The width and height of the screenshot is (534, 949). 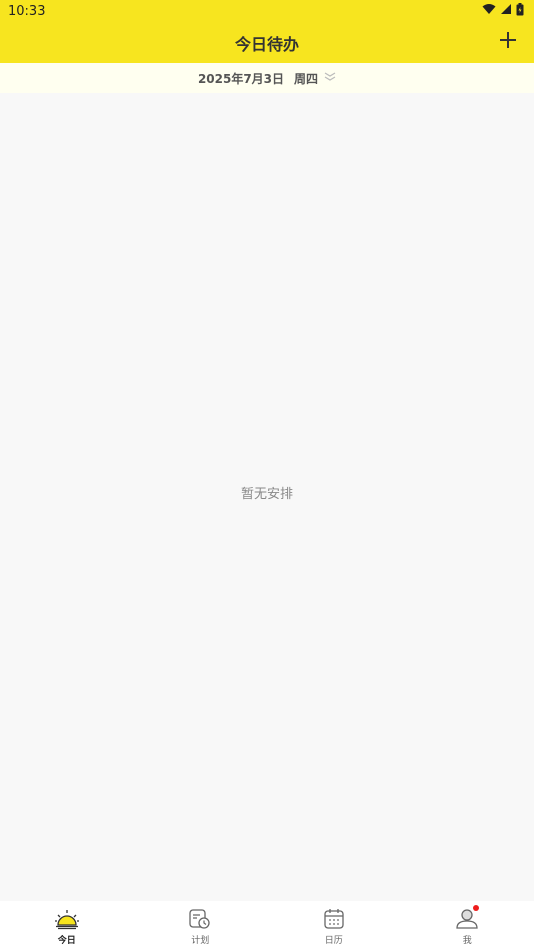 I want to click on tab-label: 计划, so click(x=200, y=941).